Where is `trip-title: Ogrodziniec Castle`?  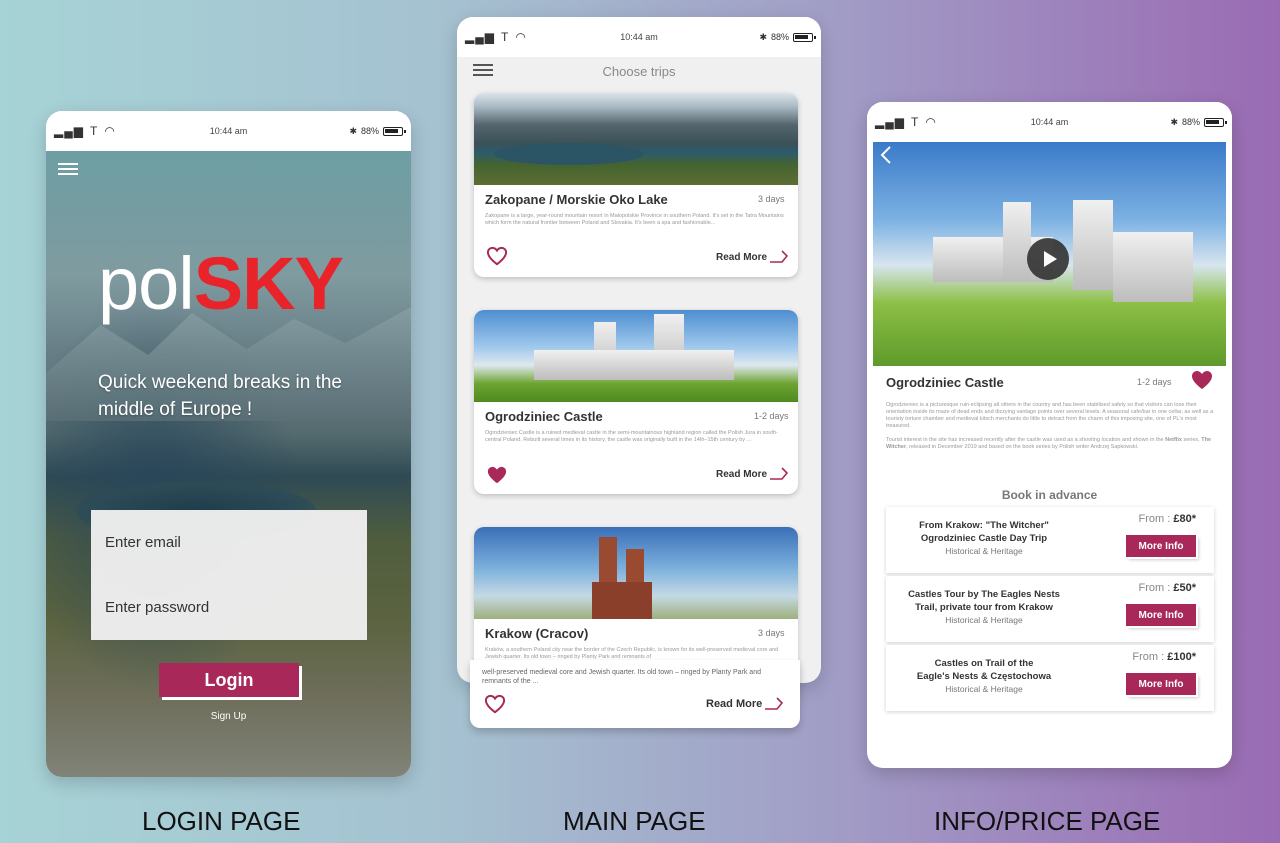
trip-title: Ogrodziniec Castle is located at coordinates (544, 416).